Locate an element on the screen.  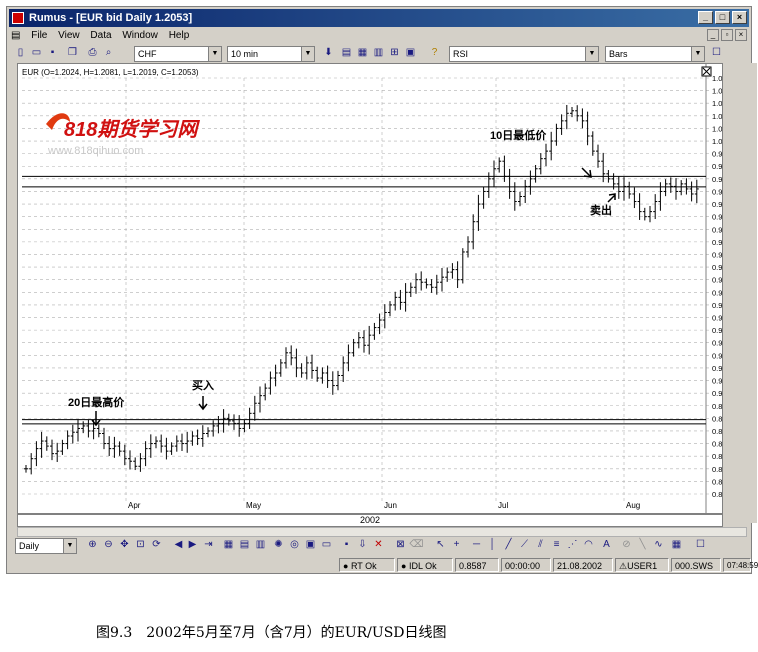
interval-select: 10 min ▼ is located at coordinates (271, 54).